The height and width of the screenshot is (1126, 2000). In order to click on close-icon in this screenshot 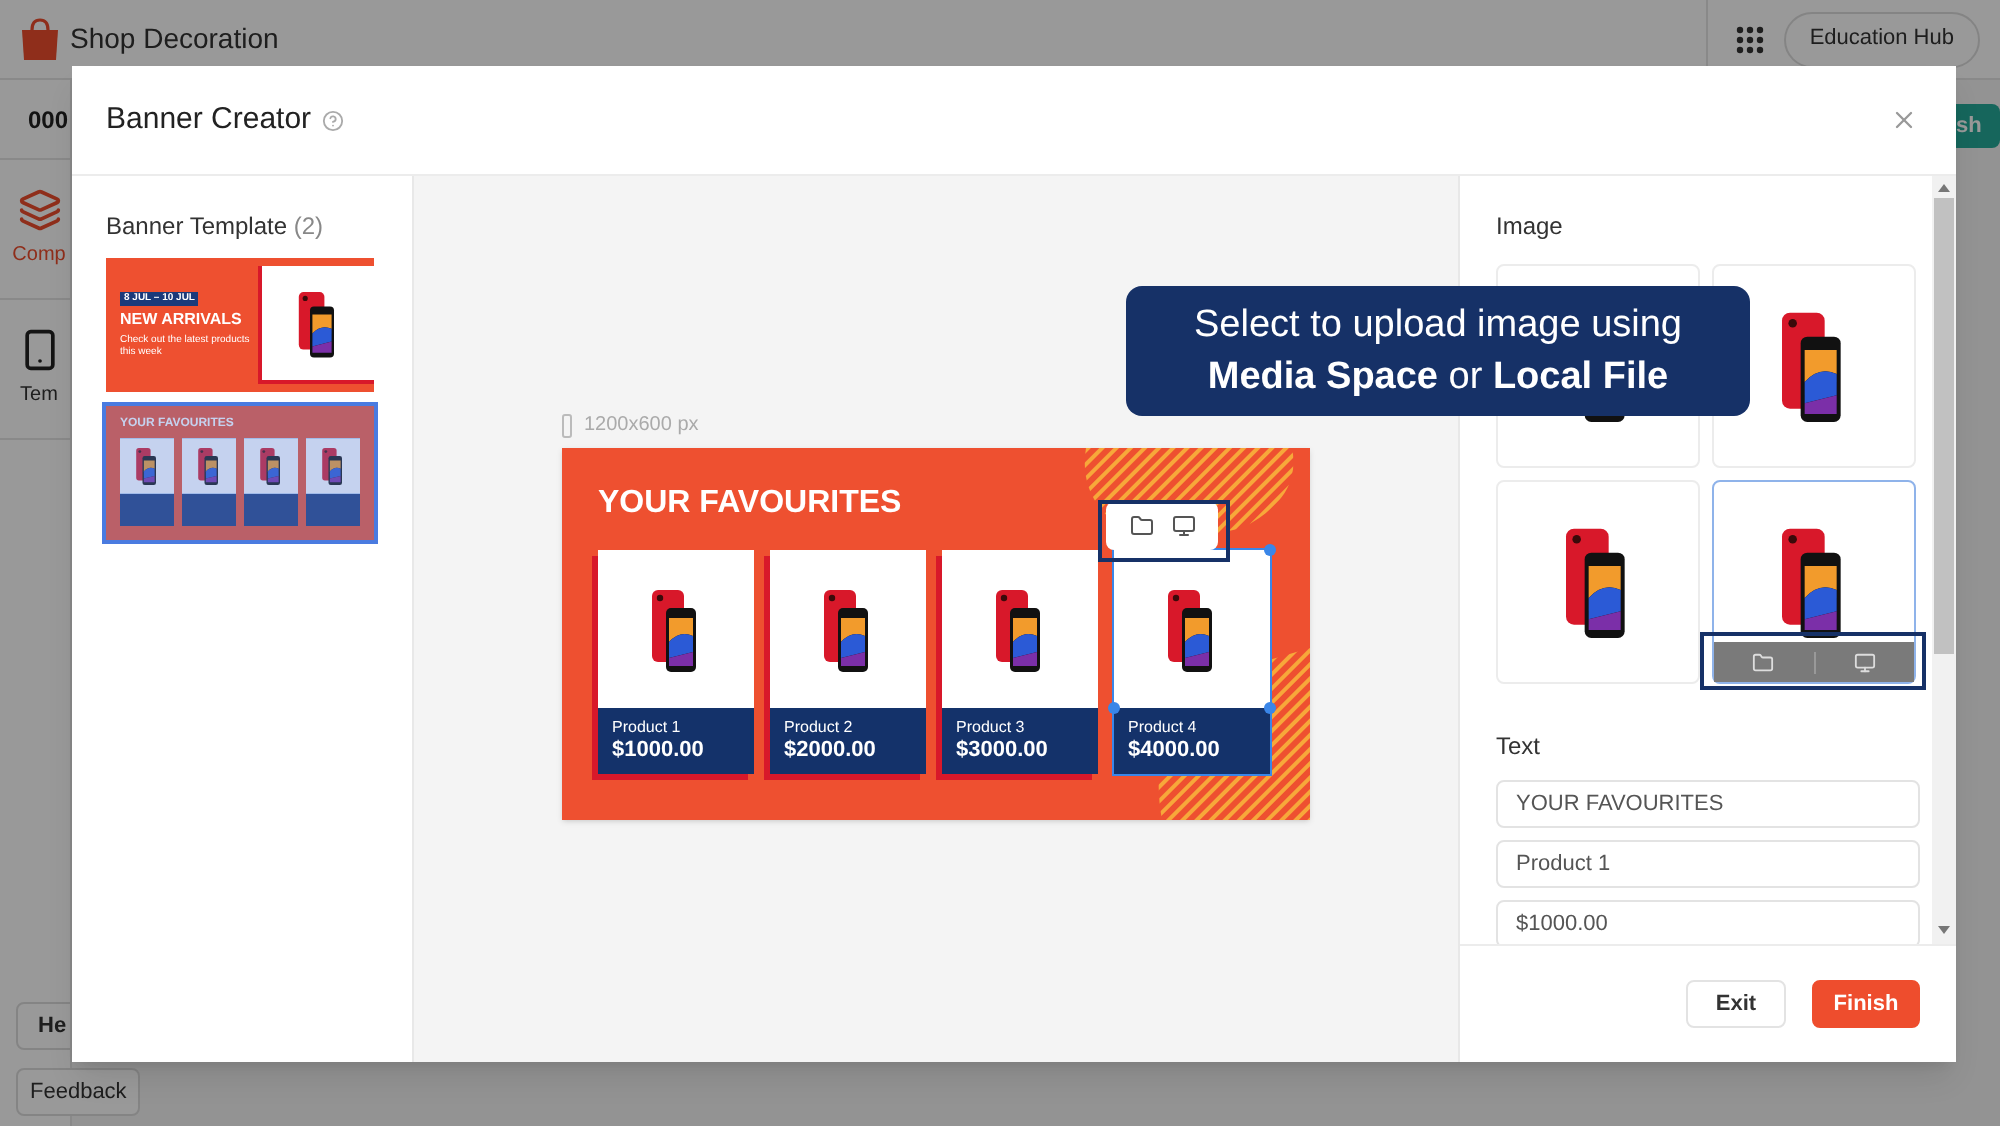, I will do `click(1904, 120)`.